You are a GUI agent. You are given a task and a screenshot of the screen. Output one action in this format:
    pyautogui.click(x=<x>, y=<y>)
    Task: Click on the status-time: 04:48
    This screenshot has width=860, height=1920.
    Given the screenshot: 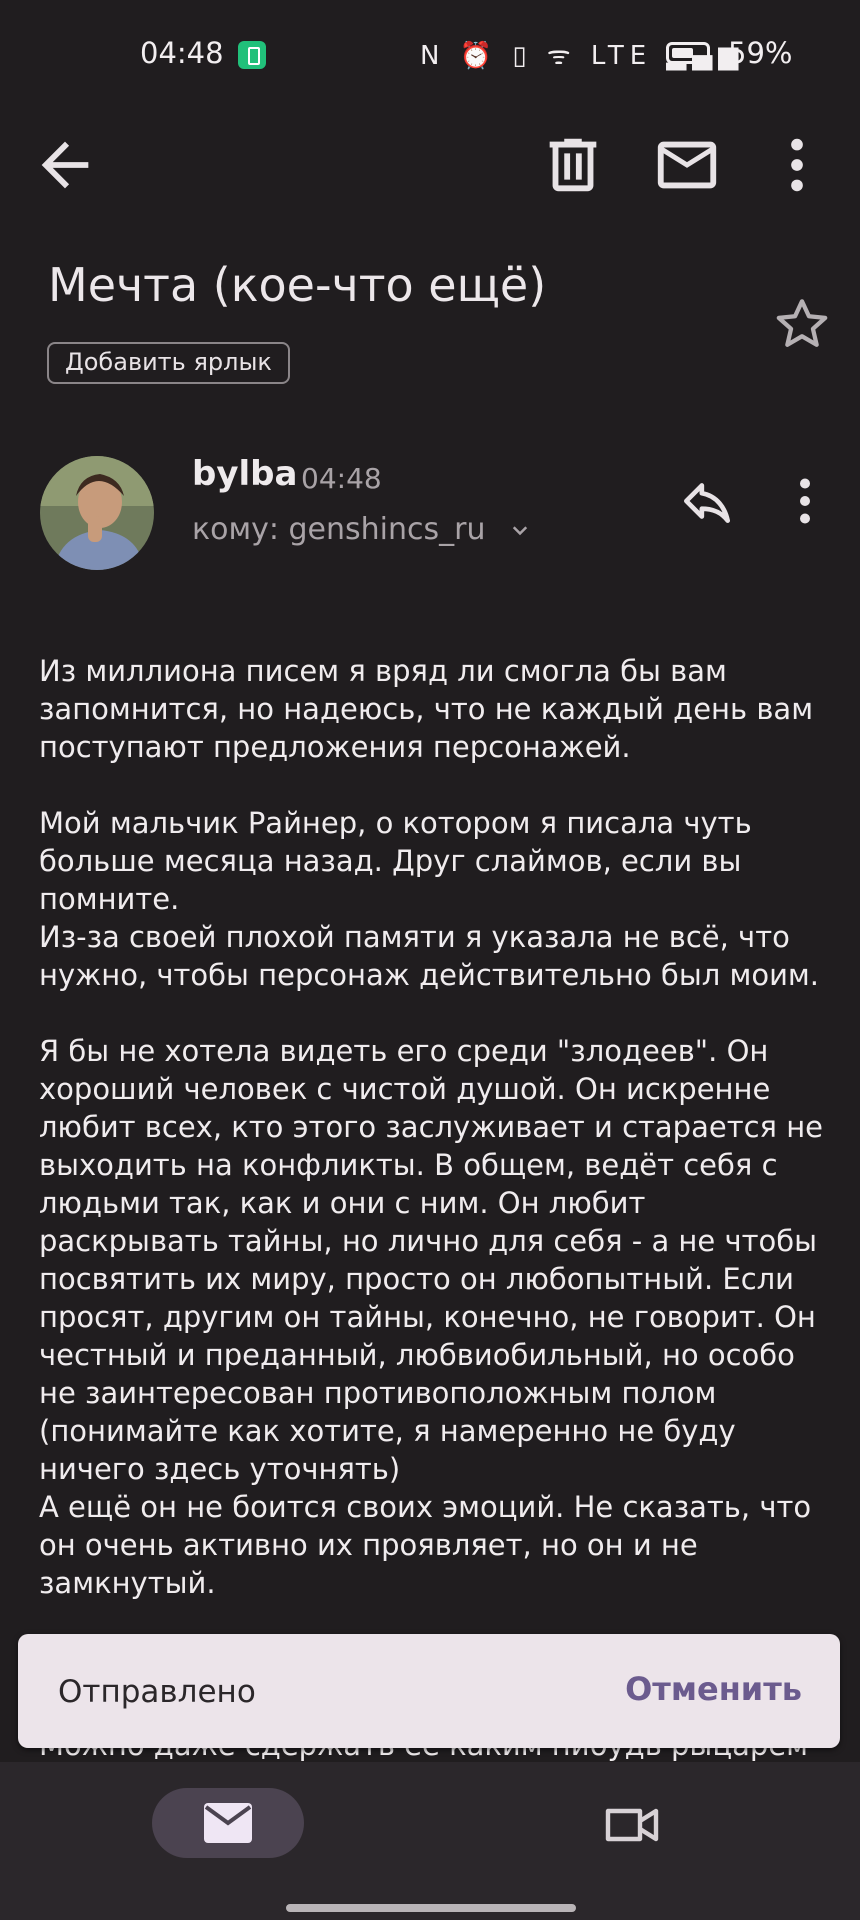 What is the action you would take?
    pyautogui.click(x=182, y=53)
    